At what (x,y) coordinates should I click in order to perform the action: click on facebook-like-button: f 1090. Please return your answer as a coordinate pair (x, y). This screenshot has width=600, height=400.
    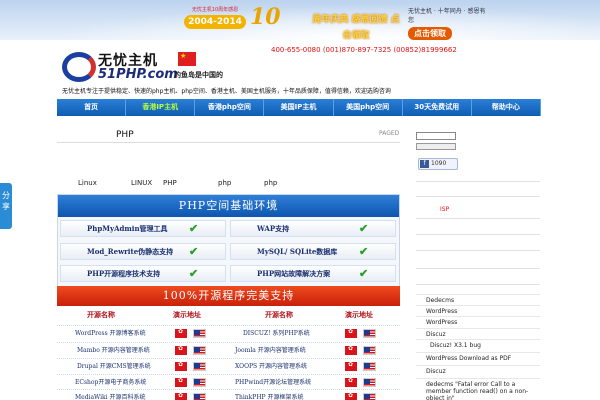
    Looking at the image, I should click on (438, 164).